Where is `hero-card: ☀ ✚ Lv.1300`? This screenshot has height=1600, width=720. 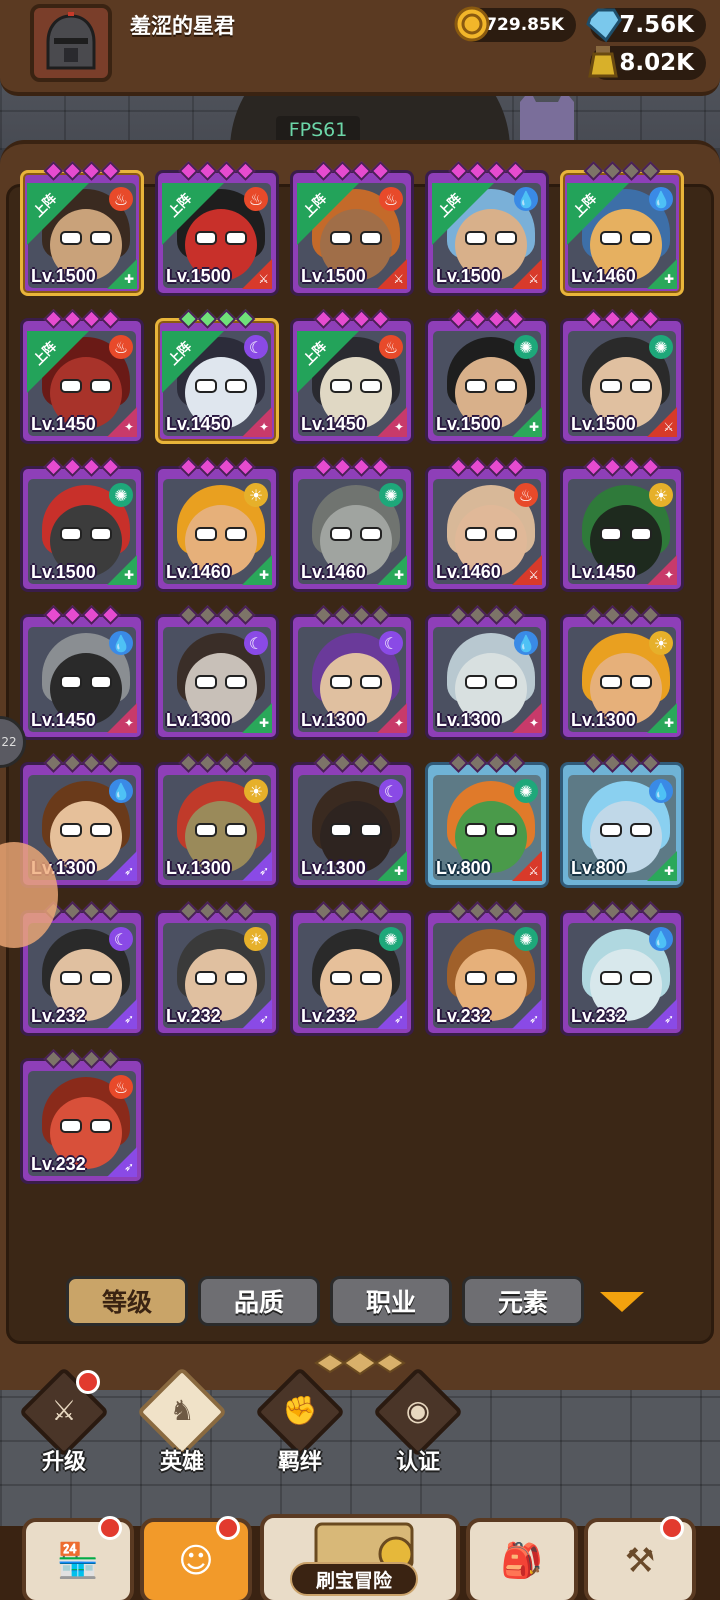 hero-card: ☀ ✚ Lv.1300 is located at coordinates (622, 672).